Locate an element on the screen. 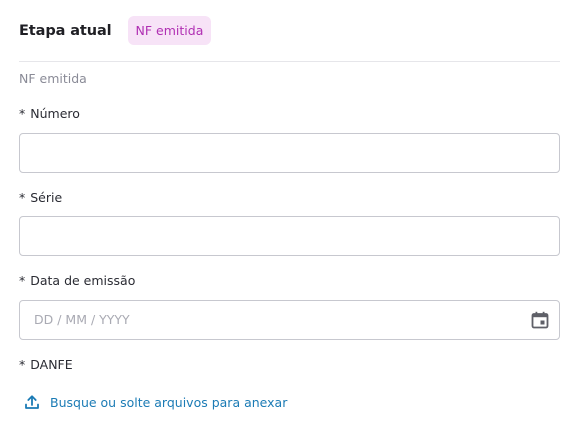 The height and width of the screenshot is (445, 578). danfe-label: * DANFE is located at coordinates (46, 364).